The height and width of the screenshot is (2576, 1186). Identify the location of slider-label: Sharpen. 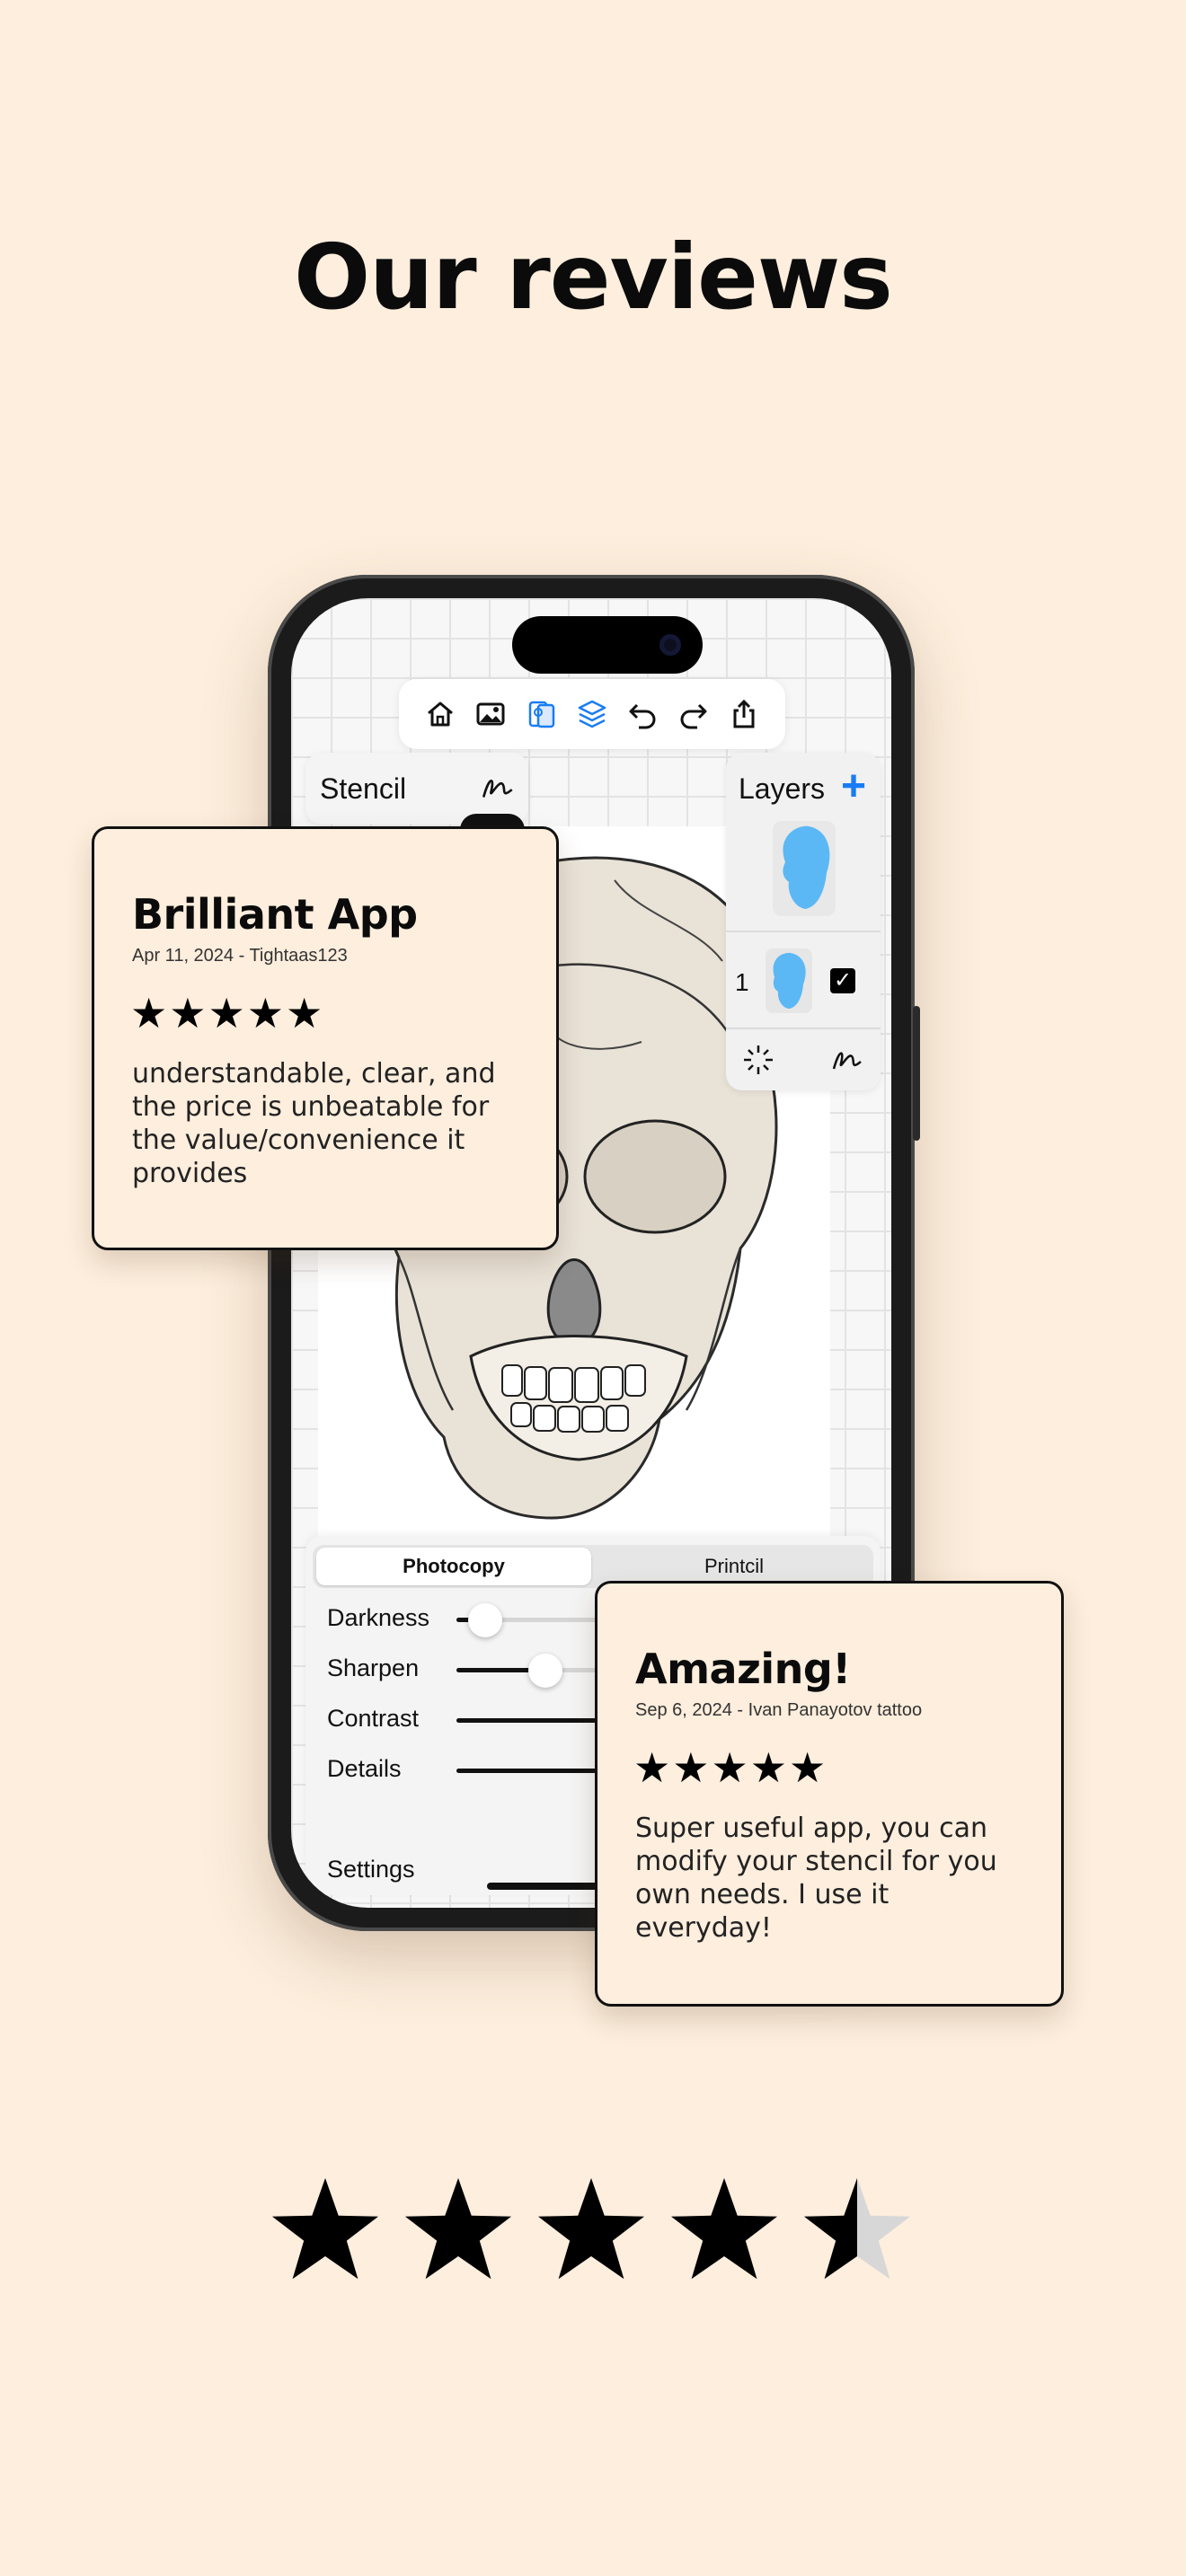
(373, 1667).